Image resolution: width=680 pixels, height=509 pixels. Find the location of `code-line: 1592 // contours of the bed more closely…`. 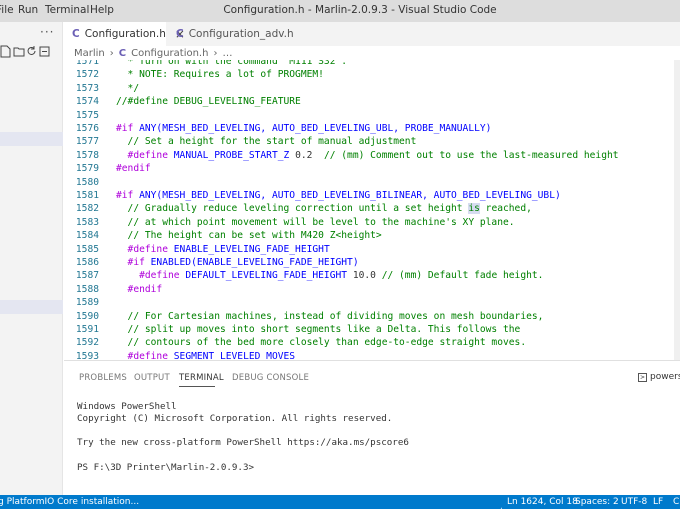

code-line: 1592 // contours of the bed more closely… is located at coordinates (372, 342).